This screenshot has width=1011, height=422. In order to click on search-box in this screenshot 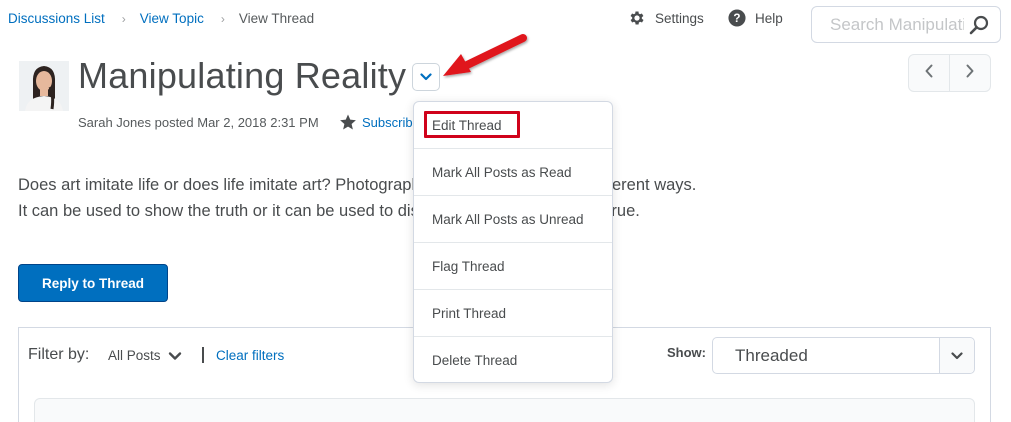, I will do `click(906, 24)`.